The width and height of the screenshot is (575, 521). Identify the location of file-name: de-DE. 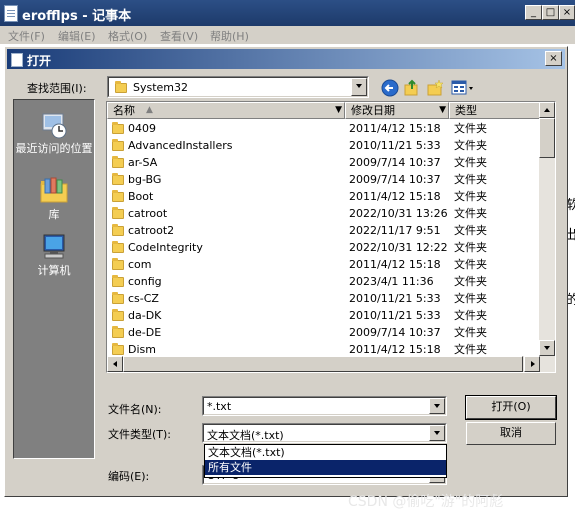
(145, 332).